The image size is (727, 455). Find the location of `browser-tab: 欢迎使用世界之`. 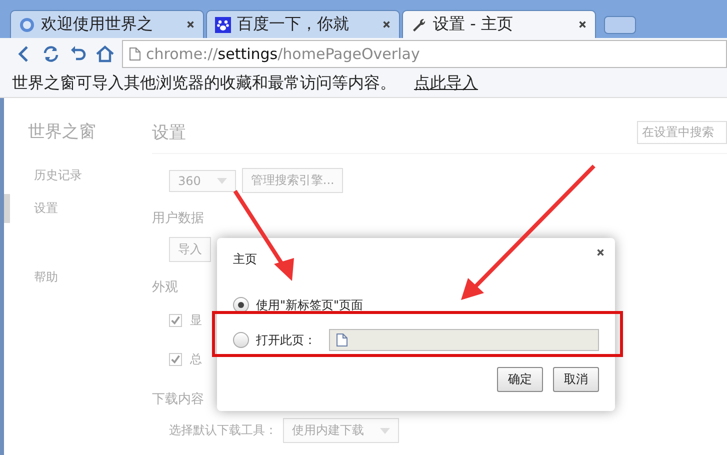

browser-tab: 欢迎使用世界之 is located at coordinates (107, 24).